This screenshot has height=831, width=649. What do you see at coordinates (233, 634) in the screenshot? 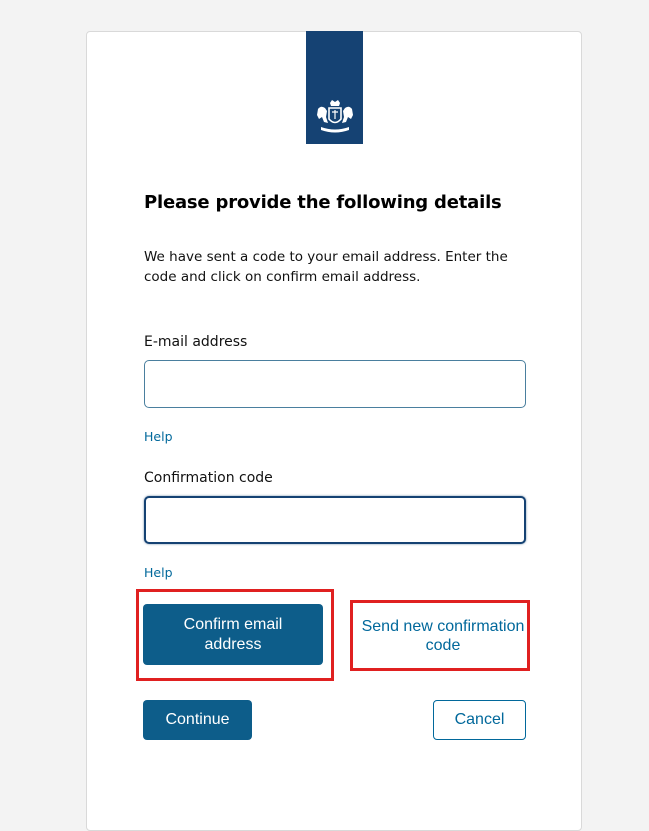
I see `confirm-email-button: Confirm email address` at bounding box center [233, 634].